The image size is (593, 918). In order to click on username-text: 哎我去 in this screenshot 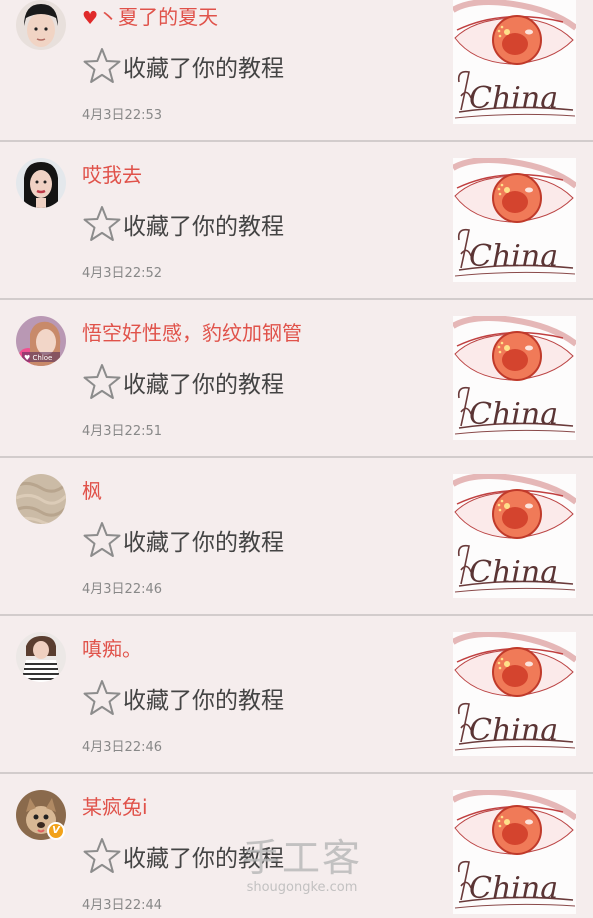, I will do `click(112, 175)`.